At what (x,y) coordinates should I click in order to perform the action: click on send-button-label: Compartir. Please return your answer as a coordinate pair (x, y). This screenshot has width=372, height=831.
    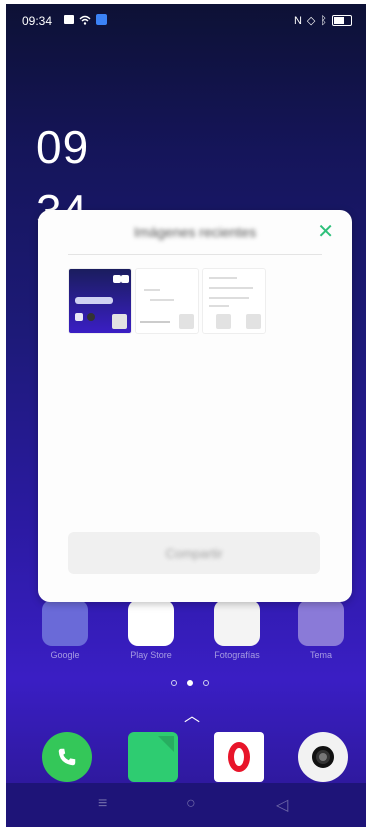
    Looking at the image, I should click on (194, 553).